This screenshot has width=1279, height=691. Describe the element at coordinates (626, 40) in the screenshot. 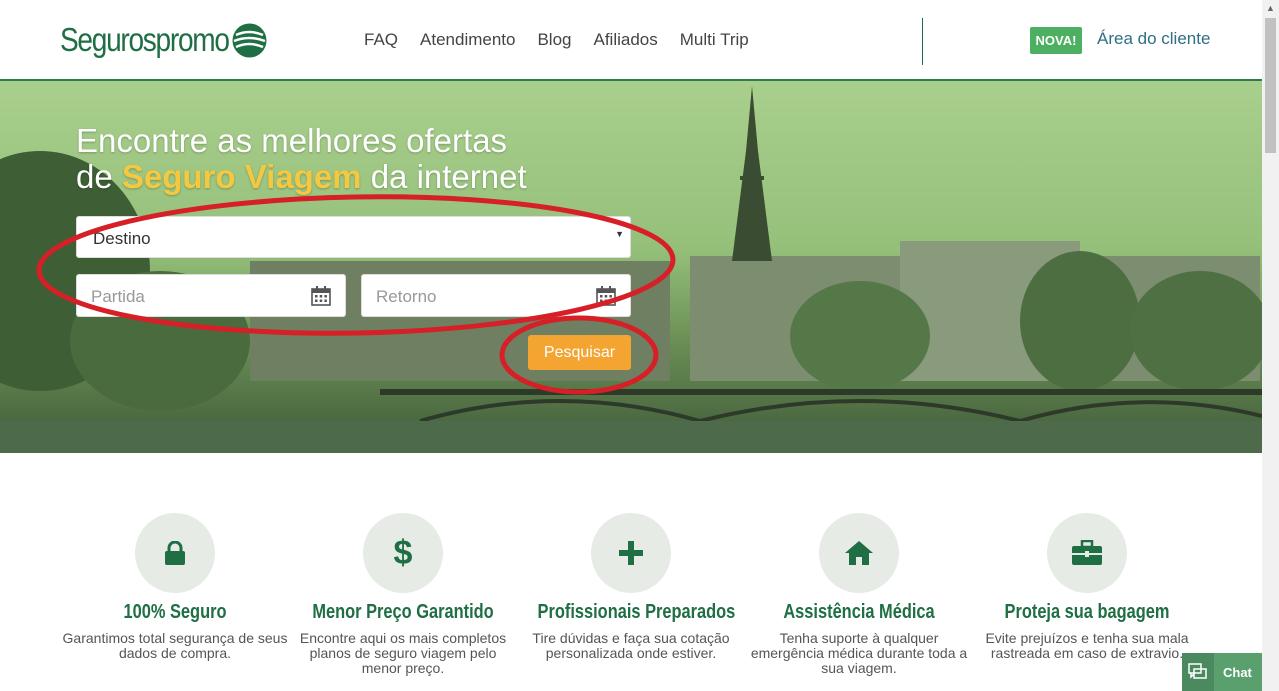

I see `nav-afiliados: Afiliados` at that location.